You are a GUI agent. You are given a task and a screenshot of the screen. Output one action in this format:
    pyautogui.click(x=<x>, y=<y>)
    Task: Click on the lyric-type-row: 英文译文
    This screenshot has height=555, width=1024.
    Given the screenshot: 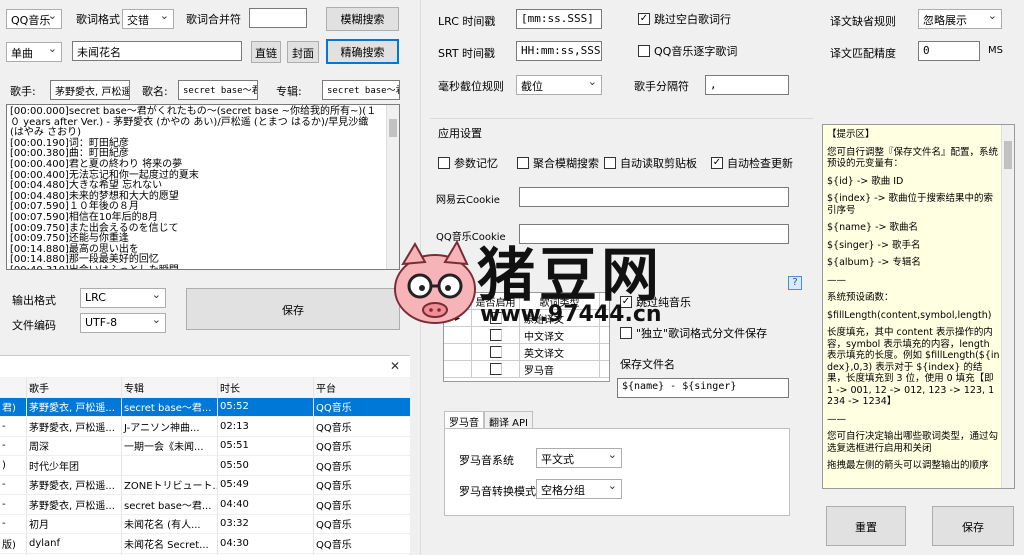 What is the action you would take?
    pyautogui.click(x=526, y=352)
    